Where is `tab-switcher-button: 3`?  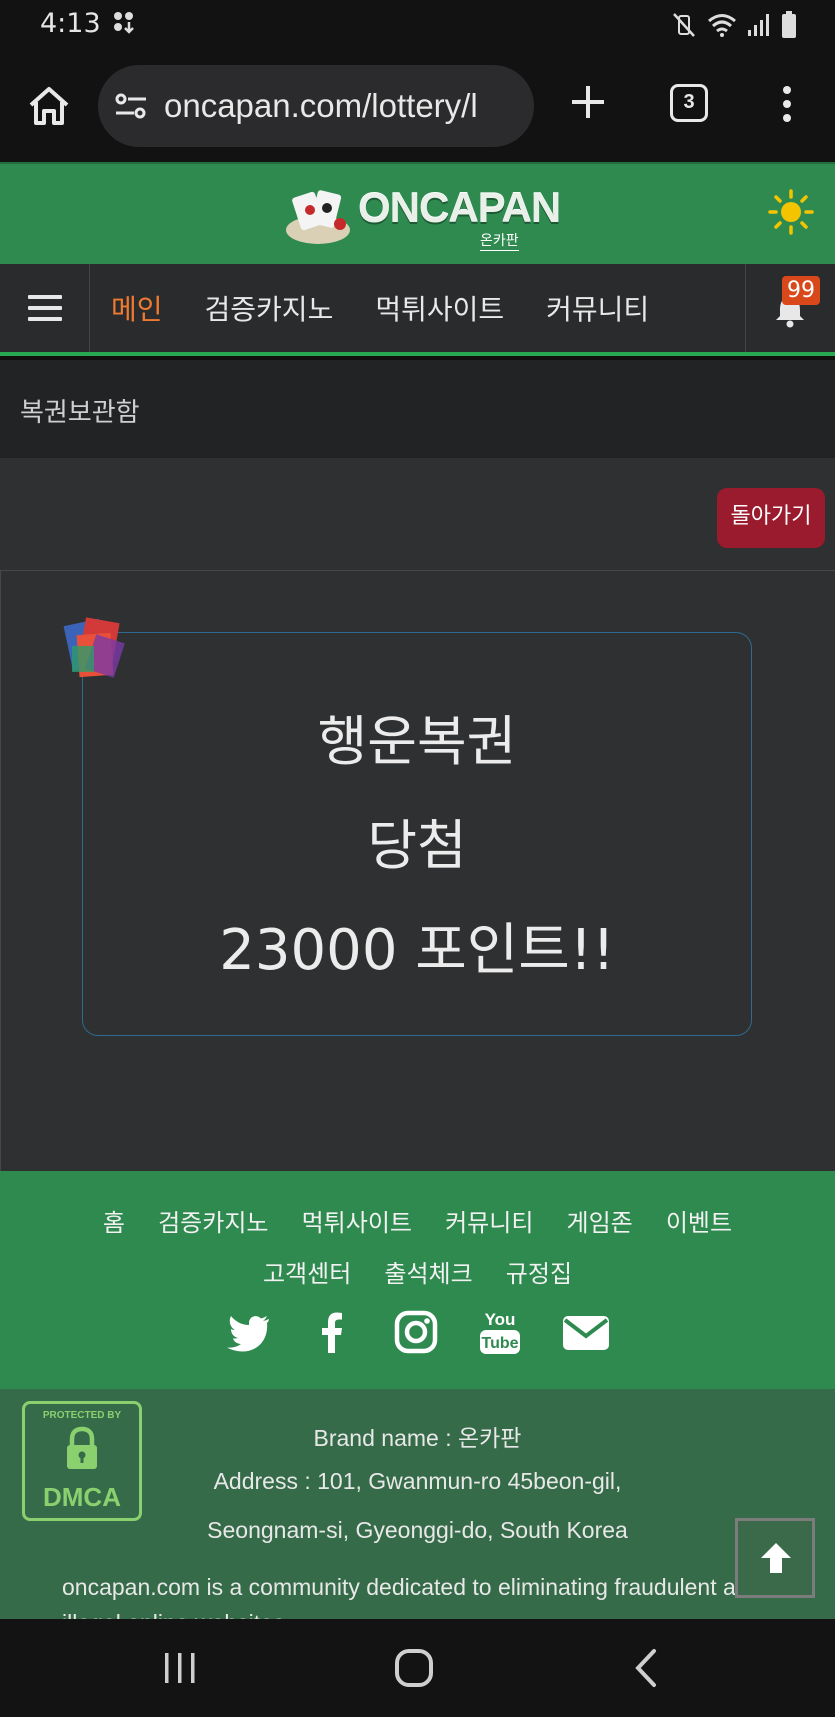 tab-switcher-button: 3 is located at coordinates (689, 103).